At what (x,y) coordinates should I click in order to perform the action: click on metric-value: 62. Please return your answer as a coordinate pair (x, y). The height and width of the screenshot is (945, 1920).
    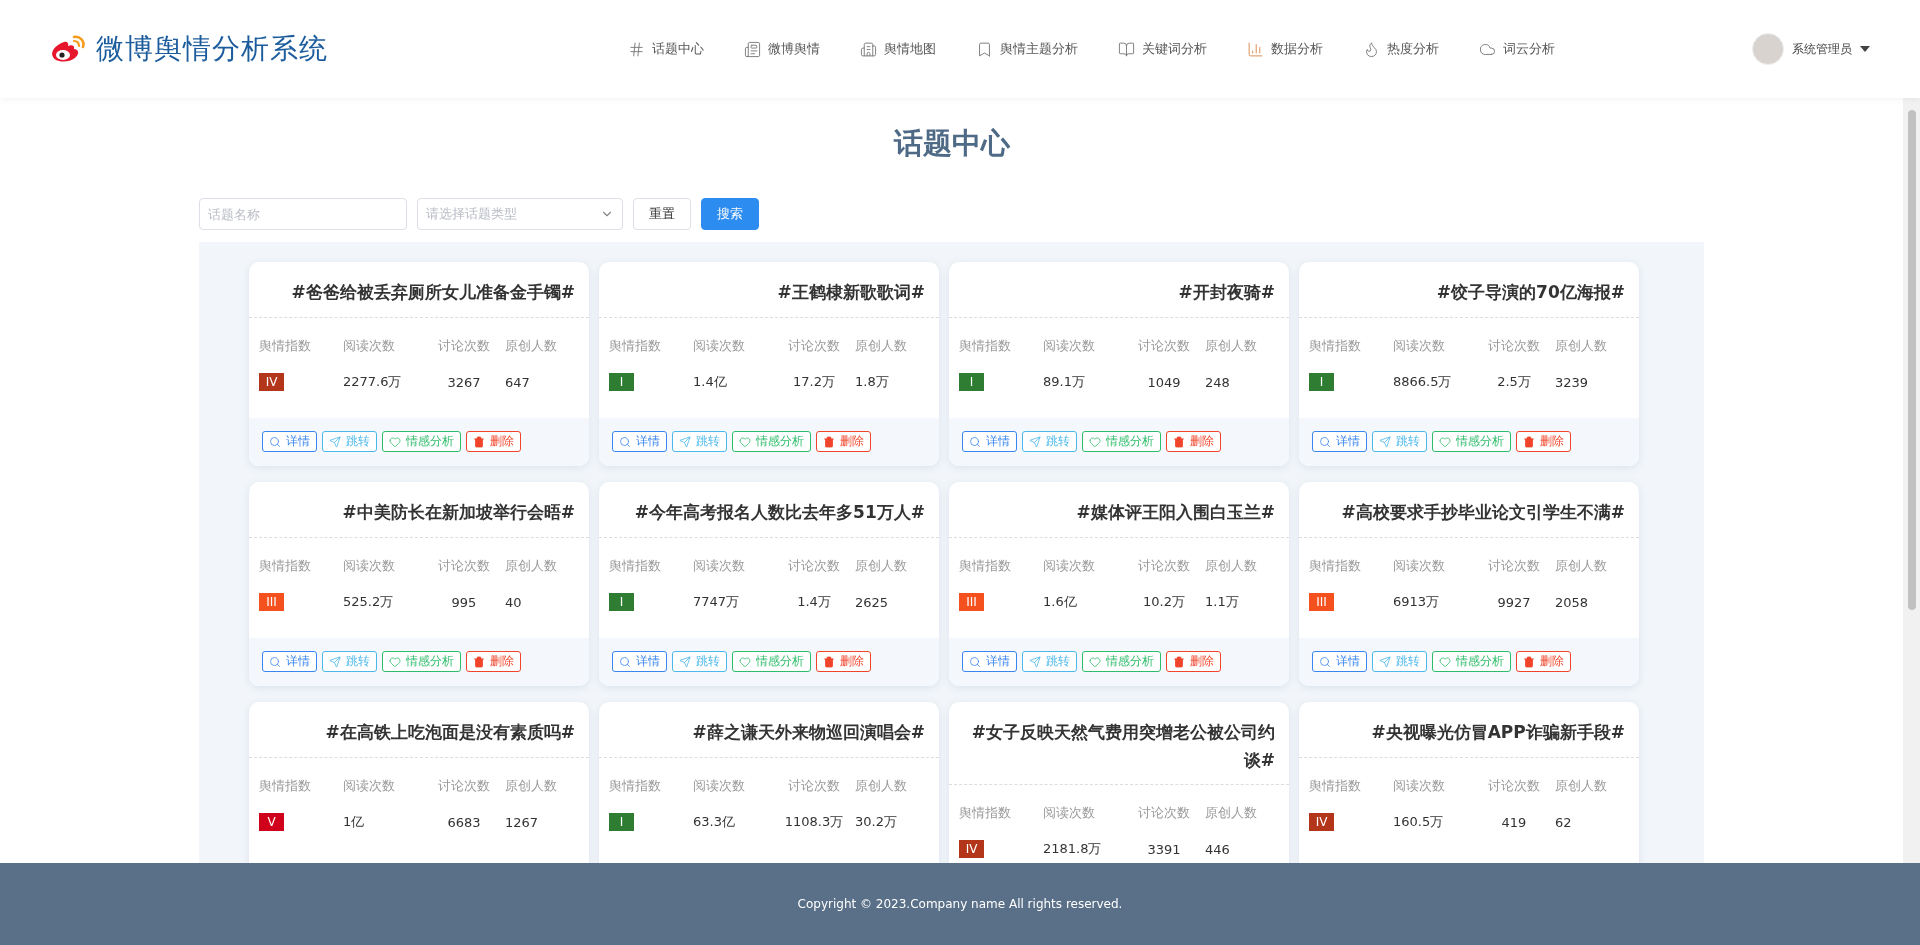
    Looking at the image, I should click on (1564, 822).